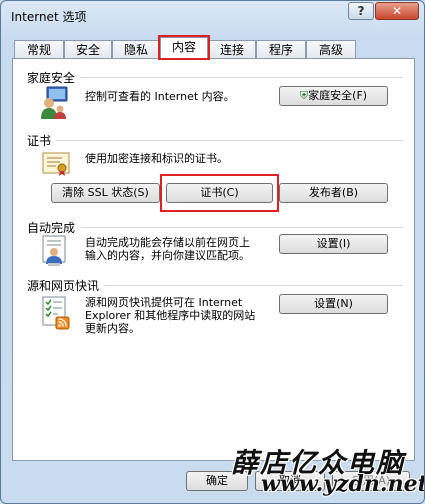 This screenshot has width=425, height=504. I want to click on shield-icon: ⛨, so click(304, 95).